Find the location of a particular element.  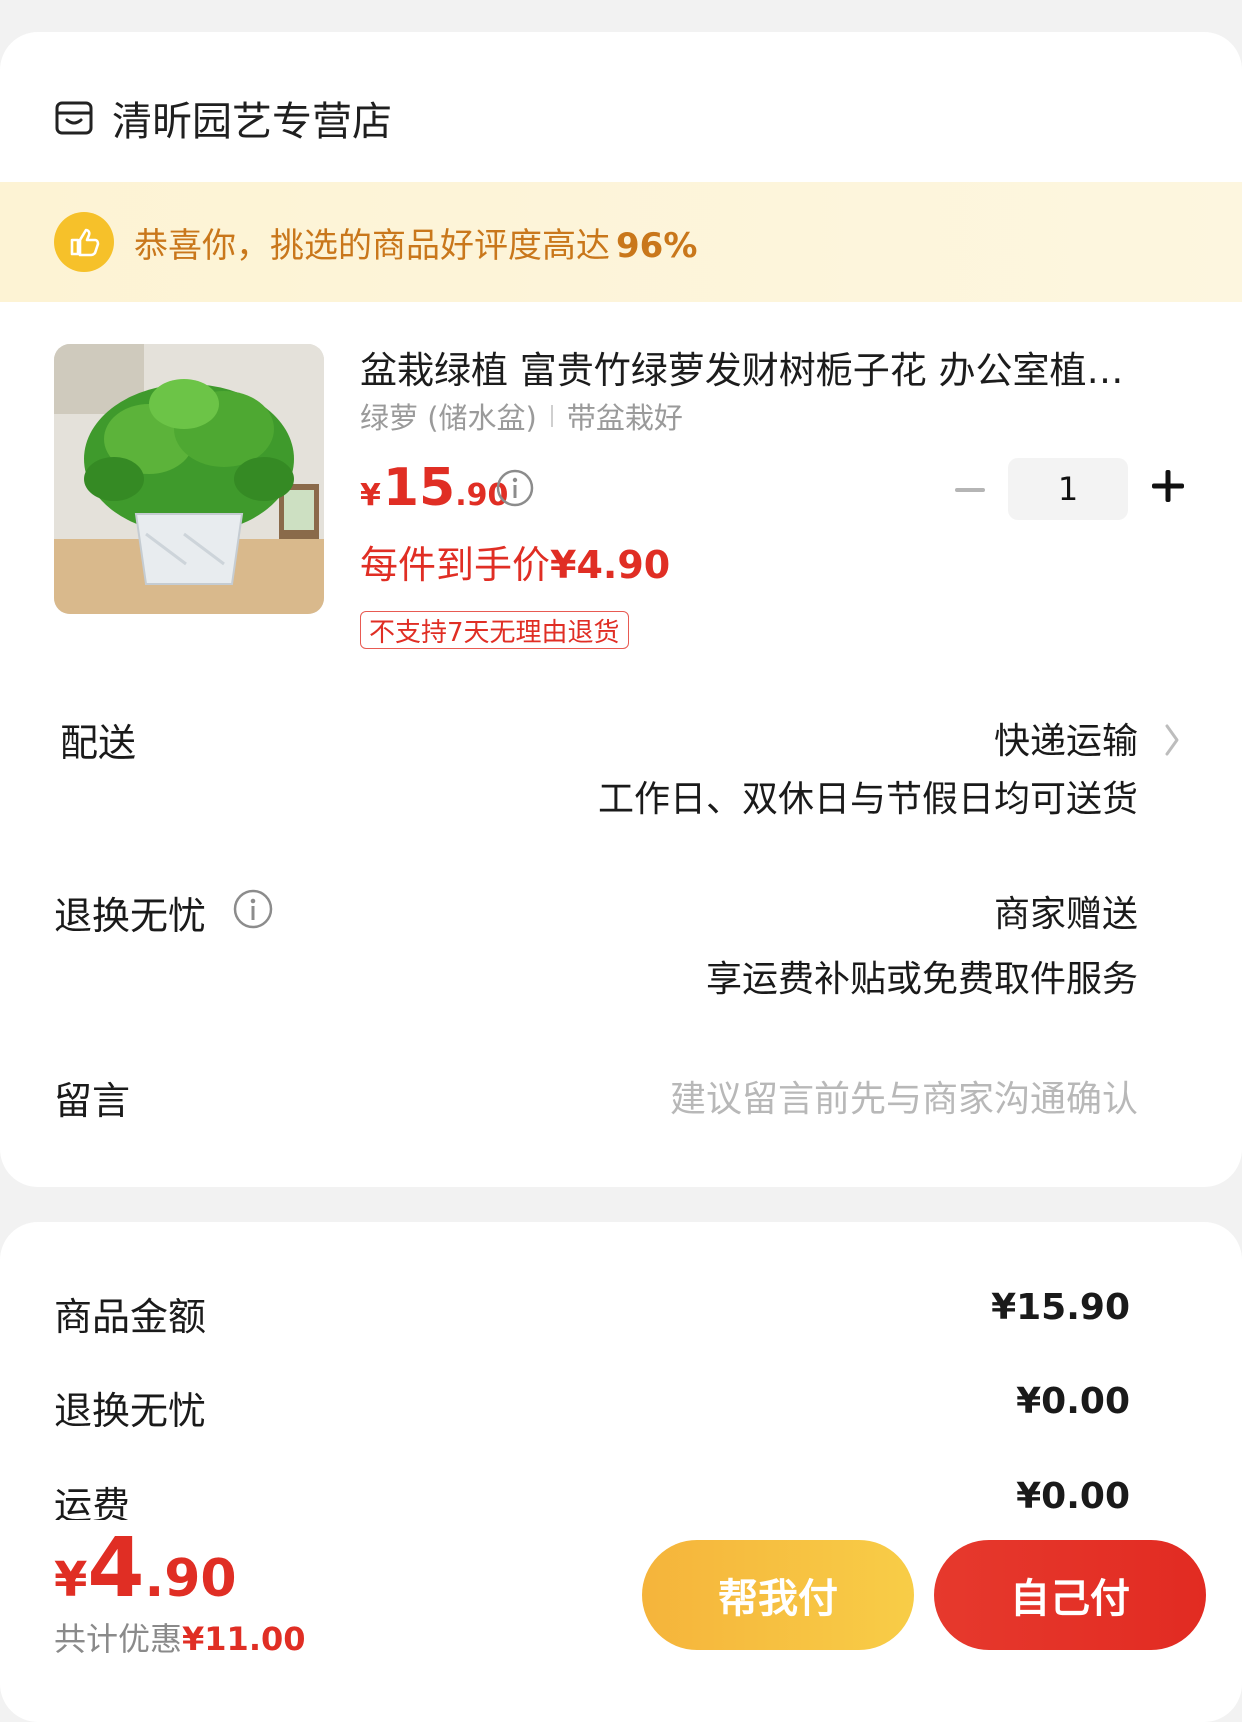

praise-message: 恭喜你，挑选的商品好评度高达 is located at coordinates (372, 245).